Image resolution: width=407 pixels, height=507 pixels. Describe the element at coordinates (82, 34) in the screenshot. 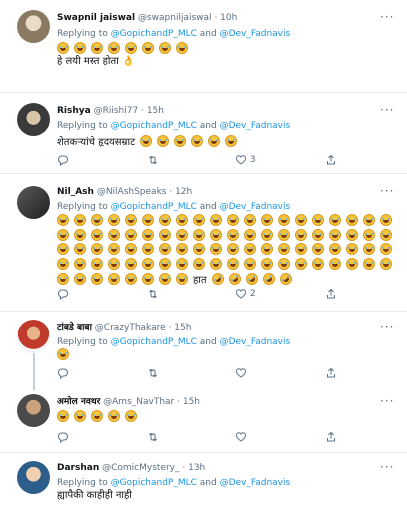

I see `replying-to-label: Replying to` at that location.